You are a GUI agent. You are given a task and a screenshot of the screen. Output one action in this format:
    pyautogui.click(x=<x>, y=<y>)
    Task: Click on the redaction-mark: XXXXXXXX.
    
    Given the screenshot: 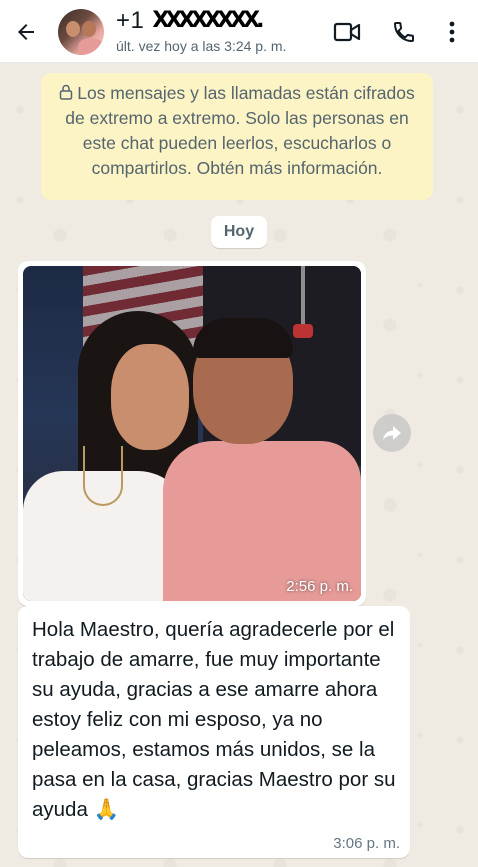 What is the action you would take?
    pyautogui.click(x=208, y=20)
    